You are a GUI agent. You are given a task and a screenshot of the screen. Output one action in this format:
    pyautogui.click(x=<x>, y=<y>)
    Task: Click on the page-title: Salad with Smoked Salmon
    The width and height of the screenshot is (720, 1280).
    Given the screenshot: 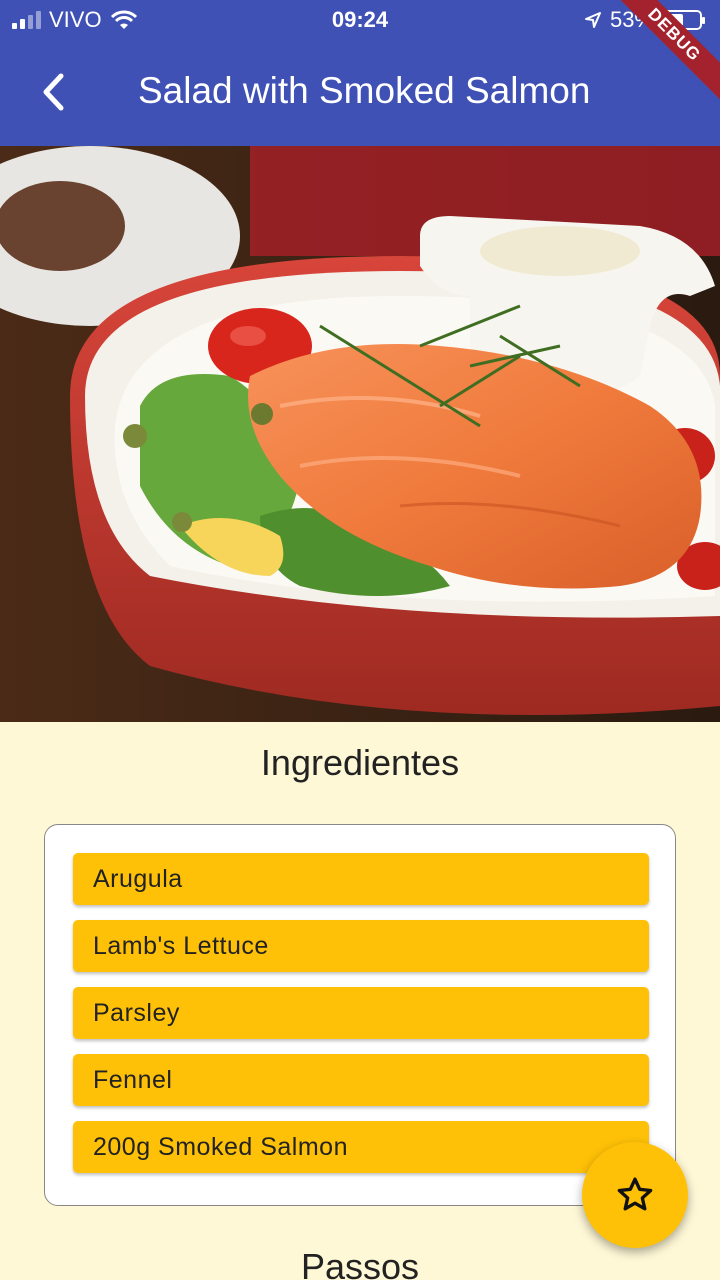 What is the action you would take?
    pyautogui.click(x=364, y=90)
    